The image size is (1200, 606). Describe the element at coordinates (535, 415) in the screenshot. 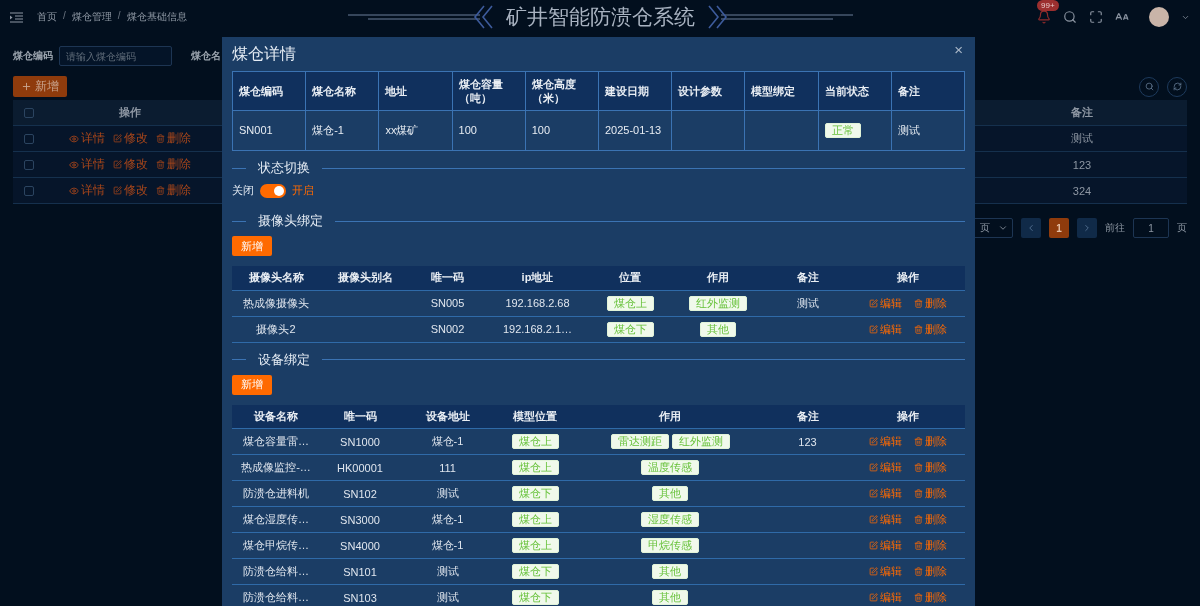

I see `column-header: 模型位置` at that location.